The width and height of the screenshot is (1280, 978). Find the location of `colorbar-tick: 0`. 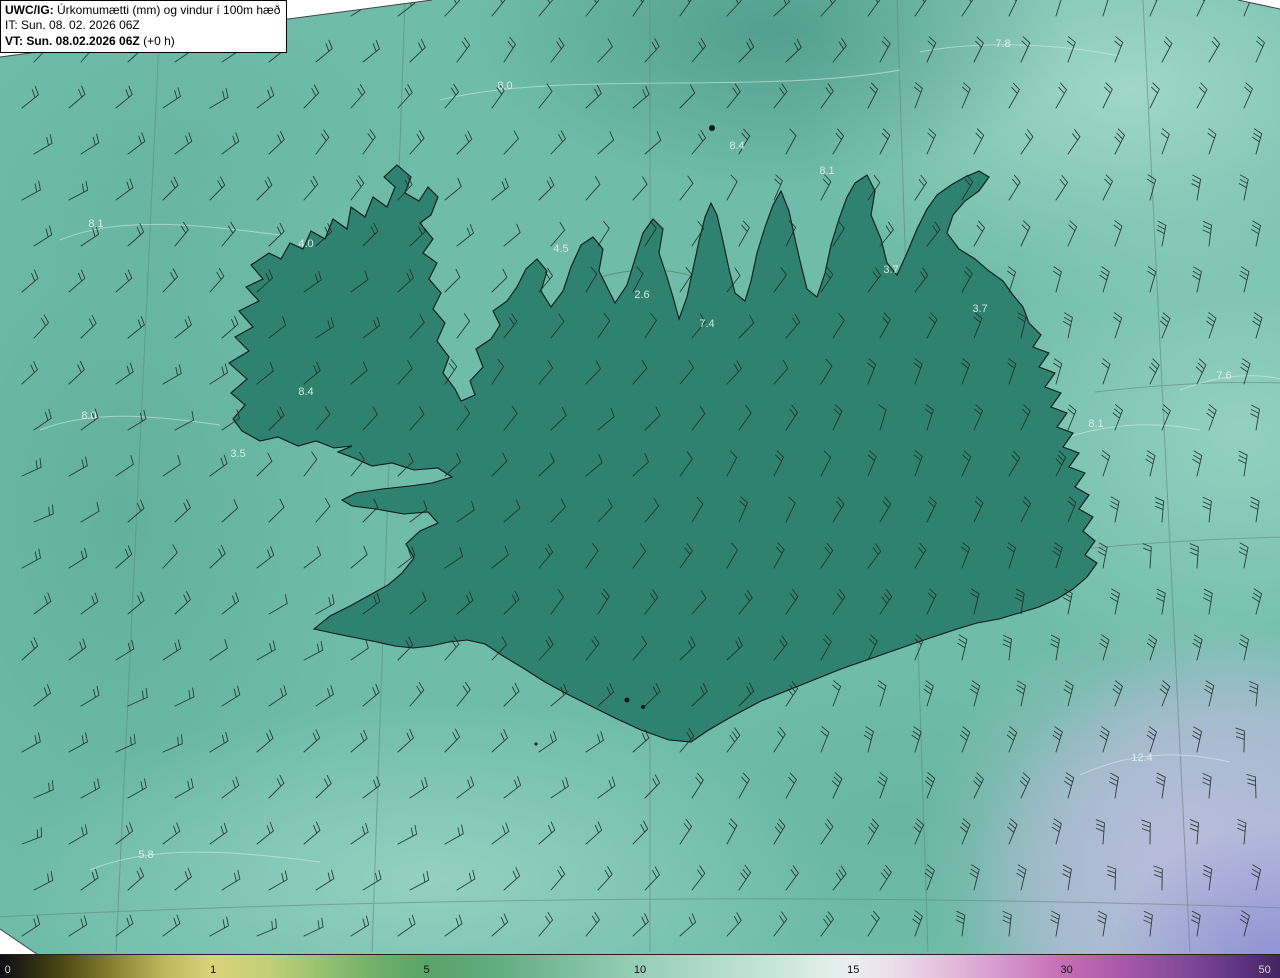

colorbar-tick: 0 is located at coordinates (7, 970).